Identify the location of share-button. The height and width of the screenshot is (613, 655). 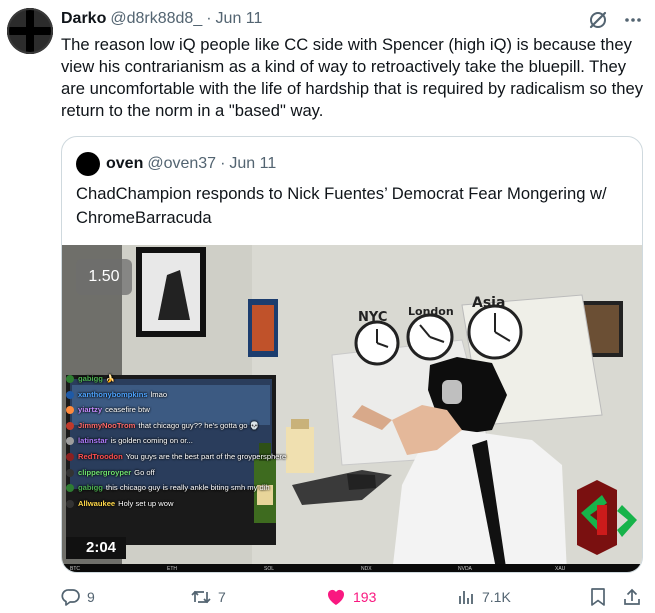
(635, 597).